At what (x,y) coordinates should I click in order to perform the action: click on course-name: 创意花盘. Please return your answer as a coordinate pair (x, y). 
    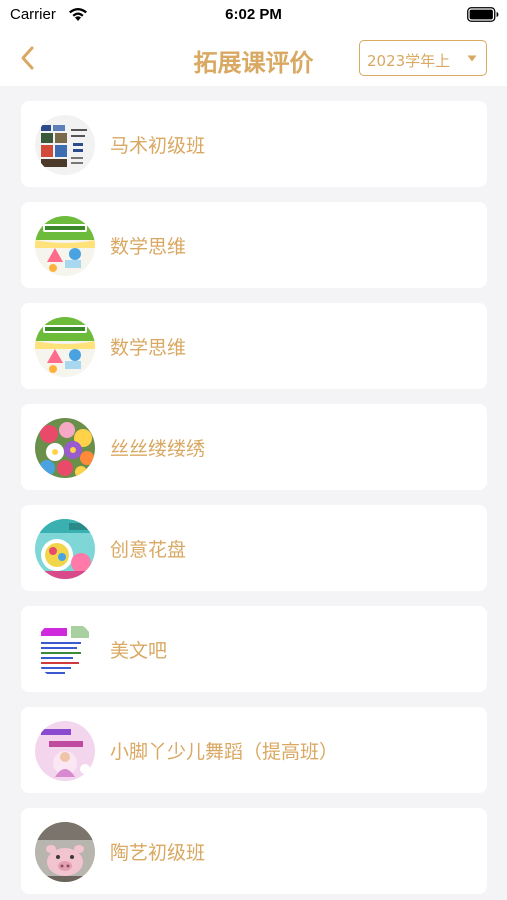
    Looking at the image, I should click on (148, 550).